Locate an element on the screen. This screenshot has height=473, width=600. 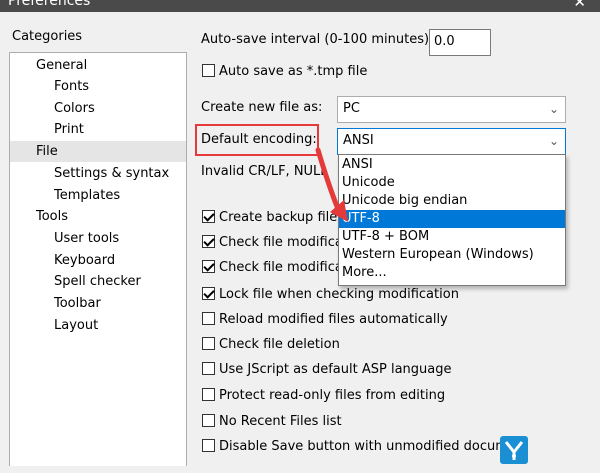
tree-item-settings-syntax: Settings & syntax is located at coordinates (110, 173).